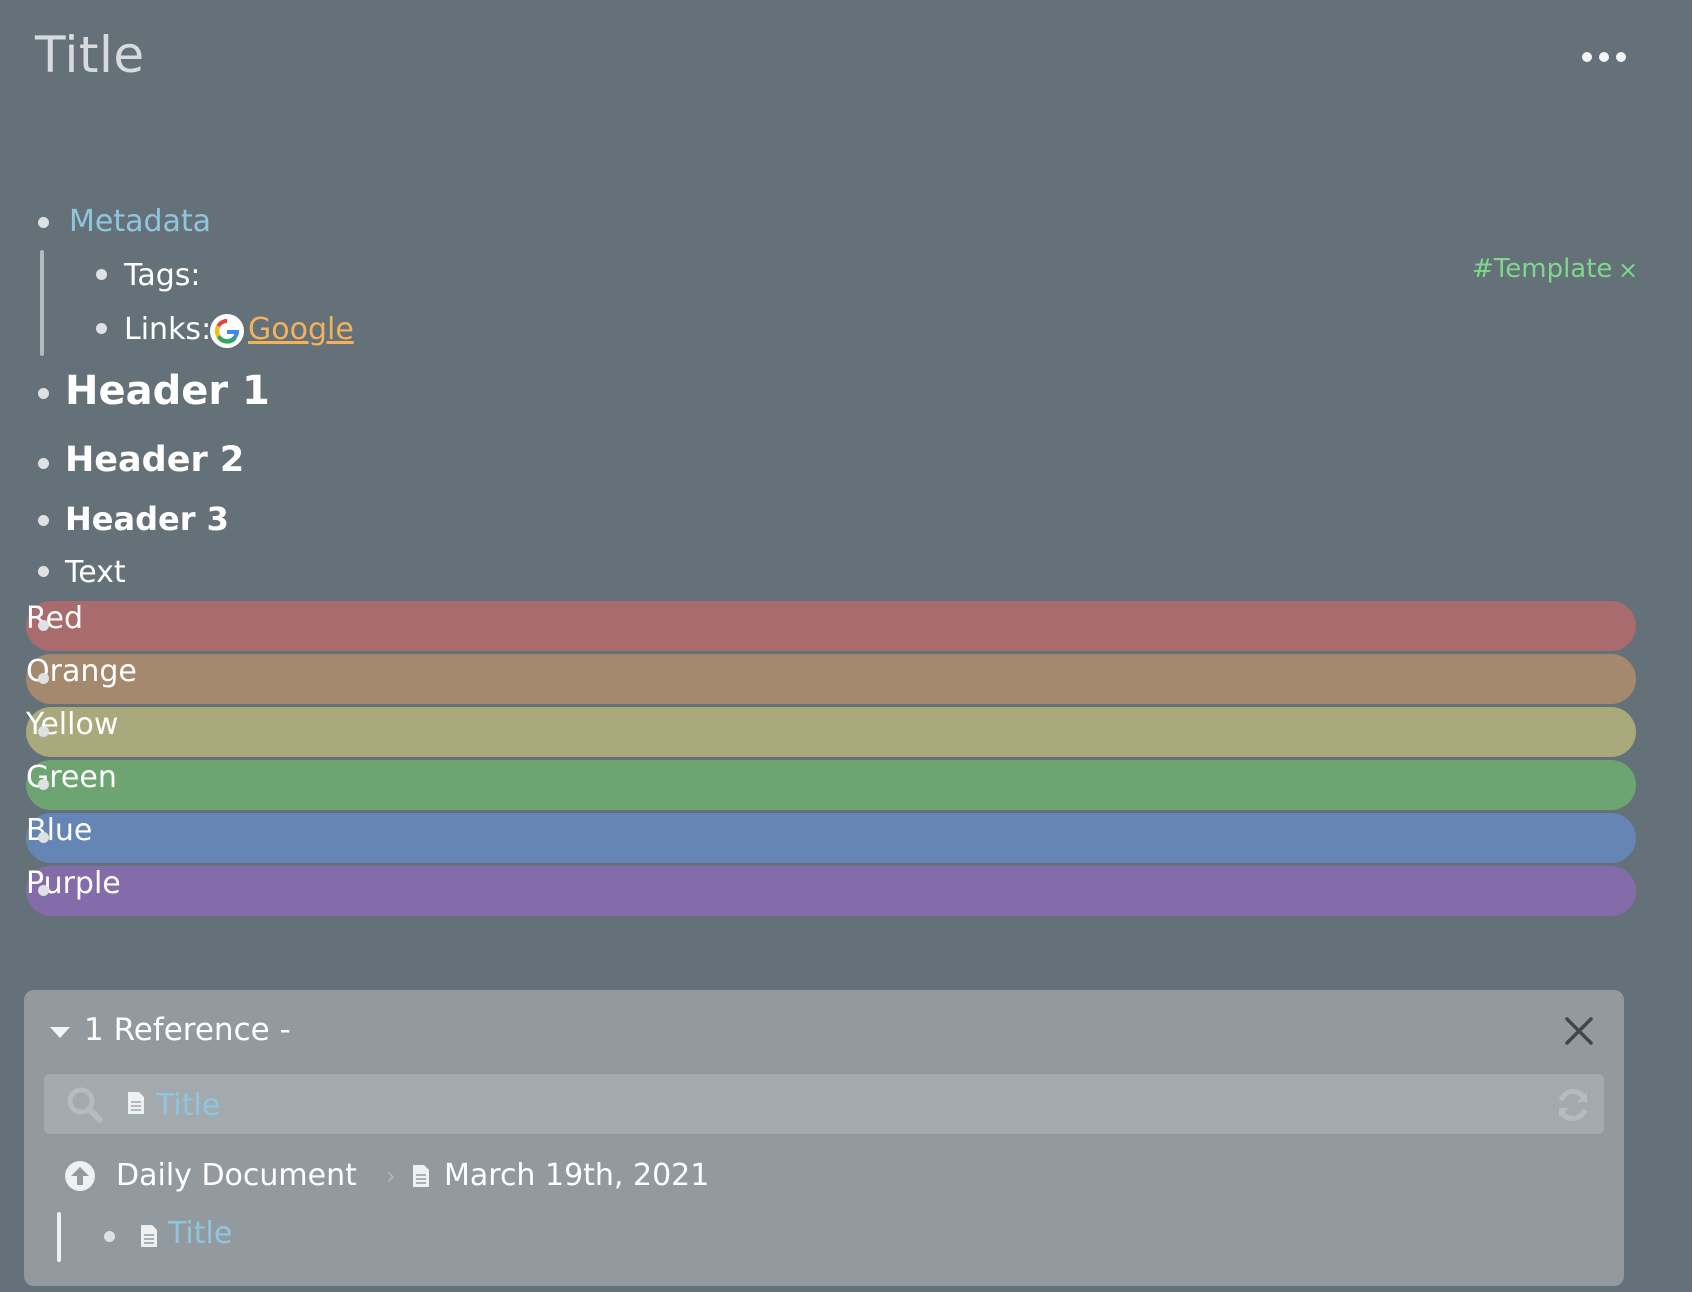  What do you see at coordinates (95, 572) in the screenshot?
I see `text-line: Text` at bounding box center [95, 572].